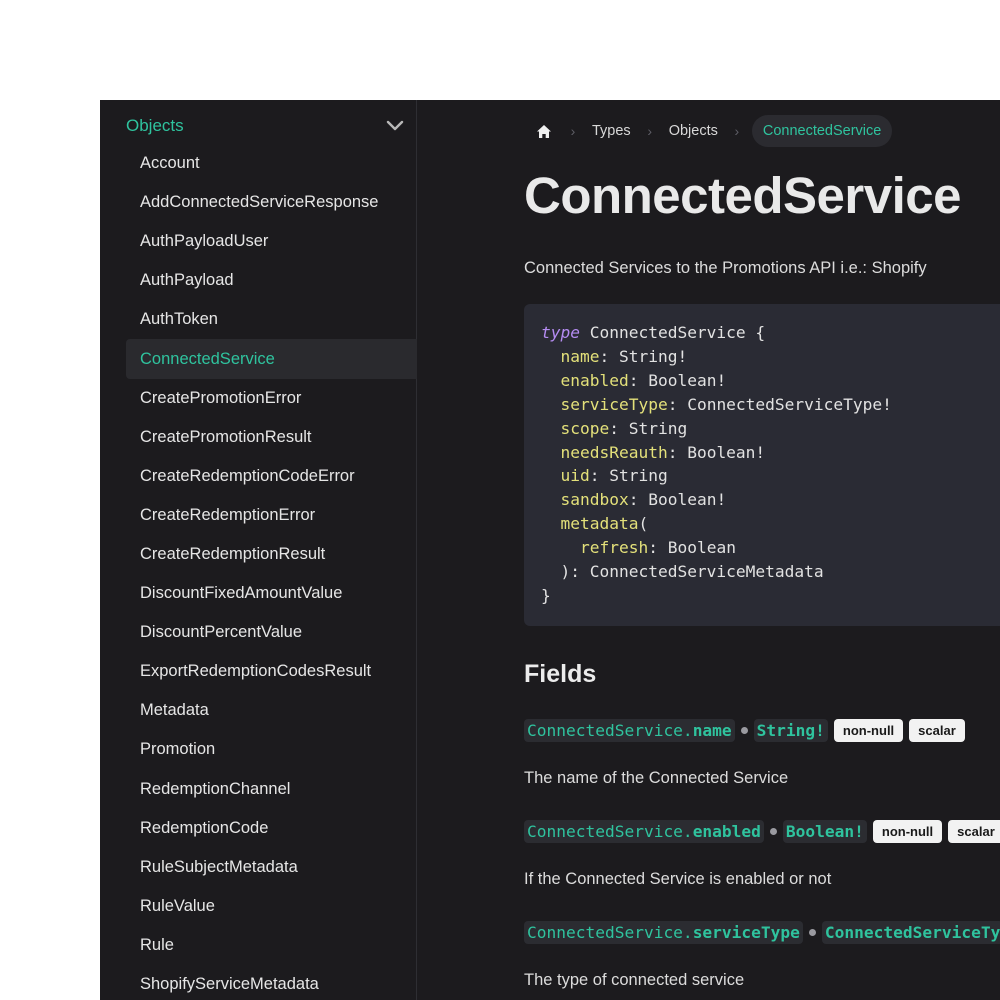  What do you see at coordinates (910, 932) in the screenshot?
I see `field-type-chip: ConnectedServiceTy` at bounding box center [910, 932].